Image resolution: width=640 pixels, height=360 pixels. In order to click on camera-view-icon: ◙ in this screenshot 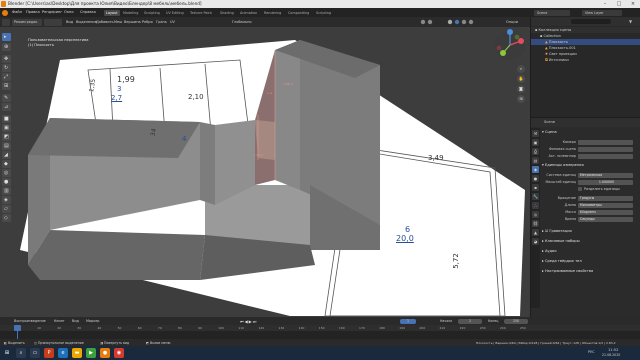, I will do `click(521, 89)`.